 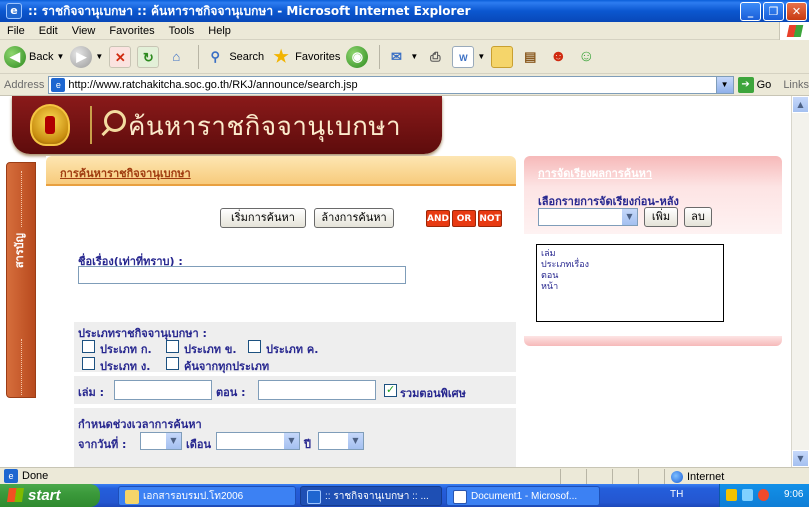 What do you see at coordinates (630, 265) in the screenshot?
I see `sort-list-item: ประเภทเรื่อง` at bounding box center [630, 265].